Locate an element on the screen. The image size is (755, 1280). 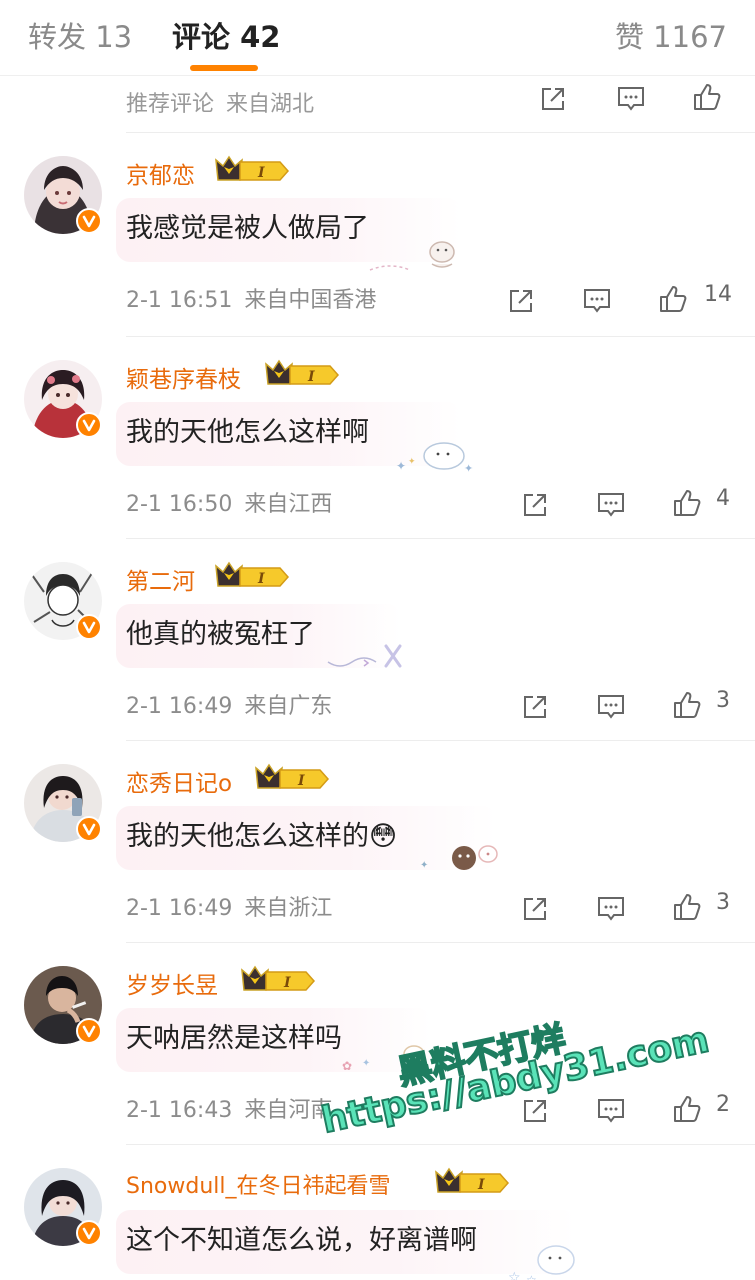
recommended-location: 来自湖北 is located at coordinates (270, 104).